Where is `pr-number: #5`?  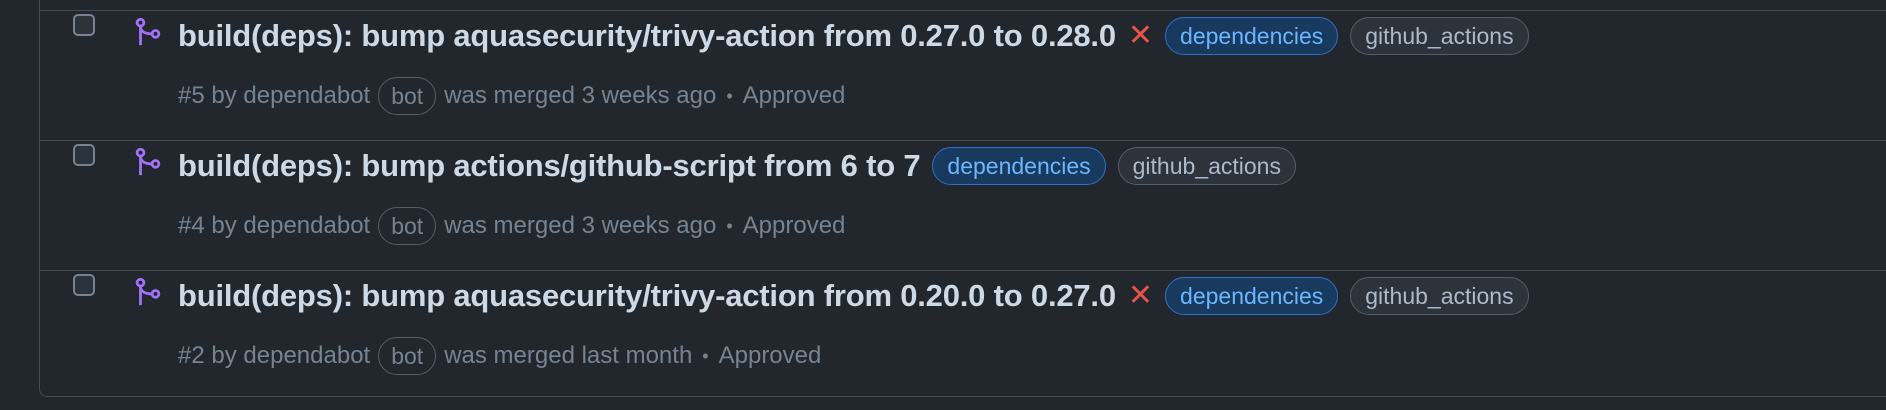
pr-number: #5 is located at coordinates (191, 96).